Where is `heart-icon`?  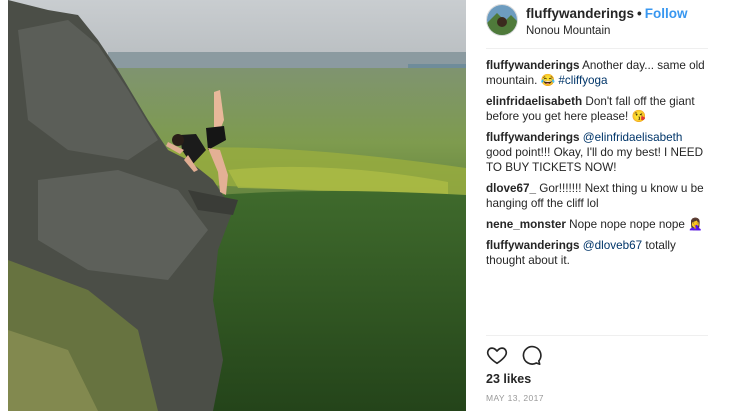
heart-icon is located at coordinates (497, 355).